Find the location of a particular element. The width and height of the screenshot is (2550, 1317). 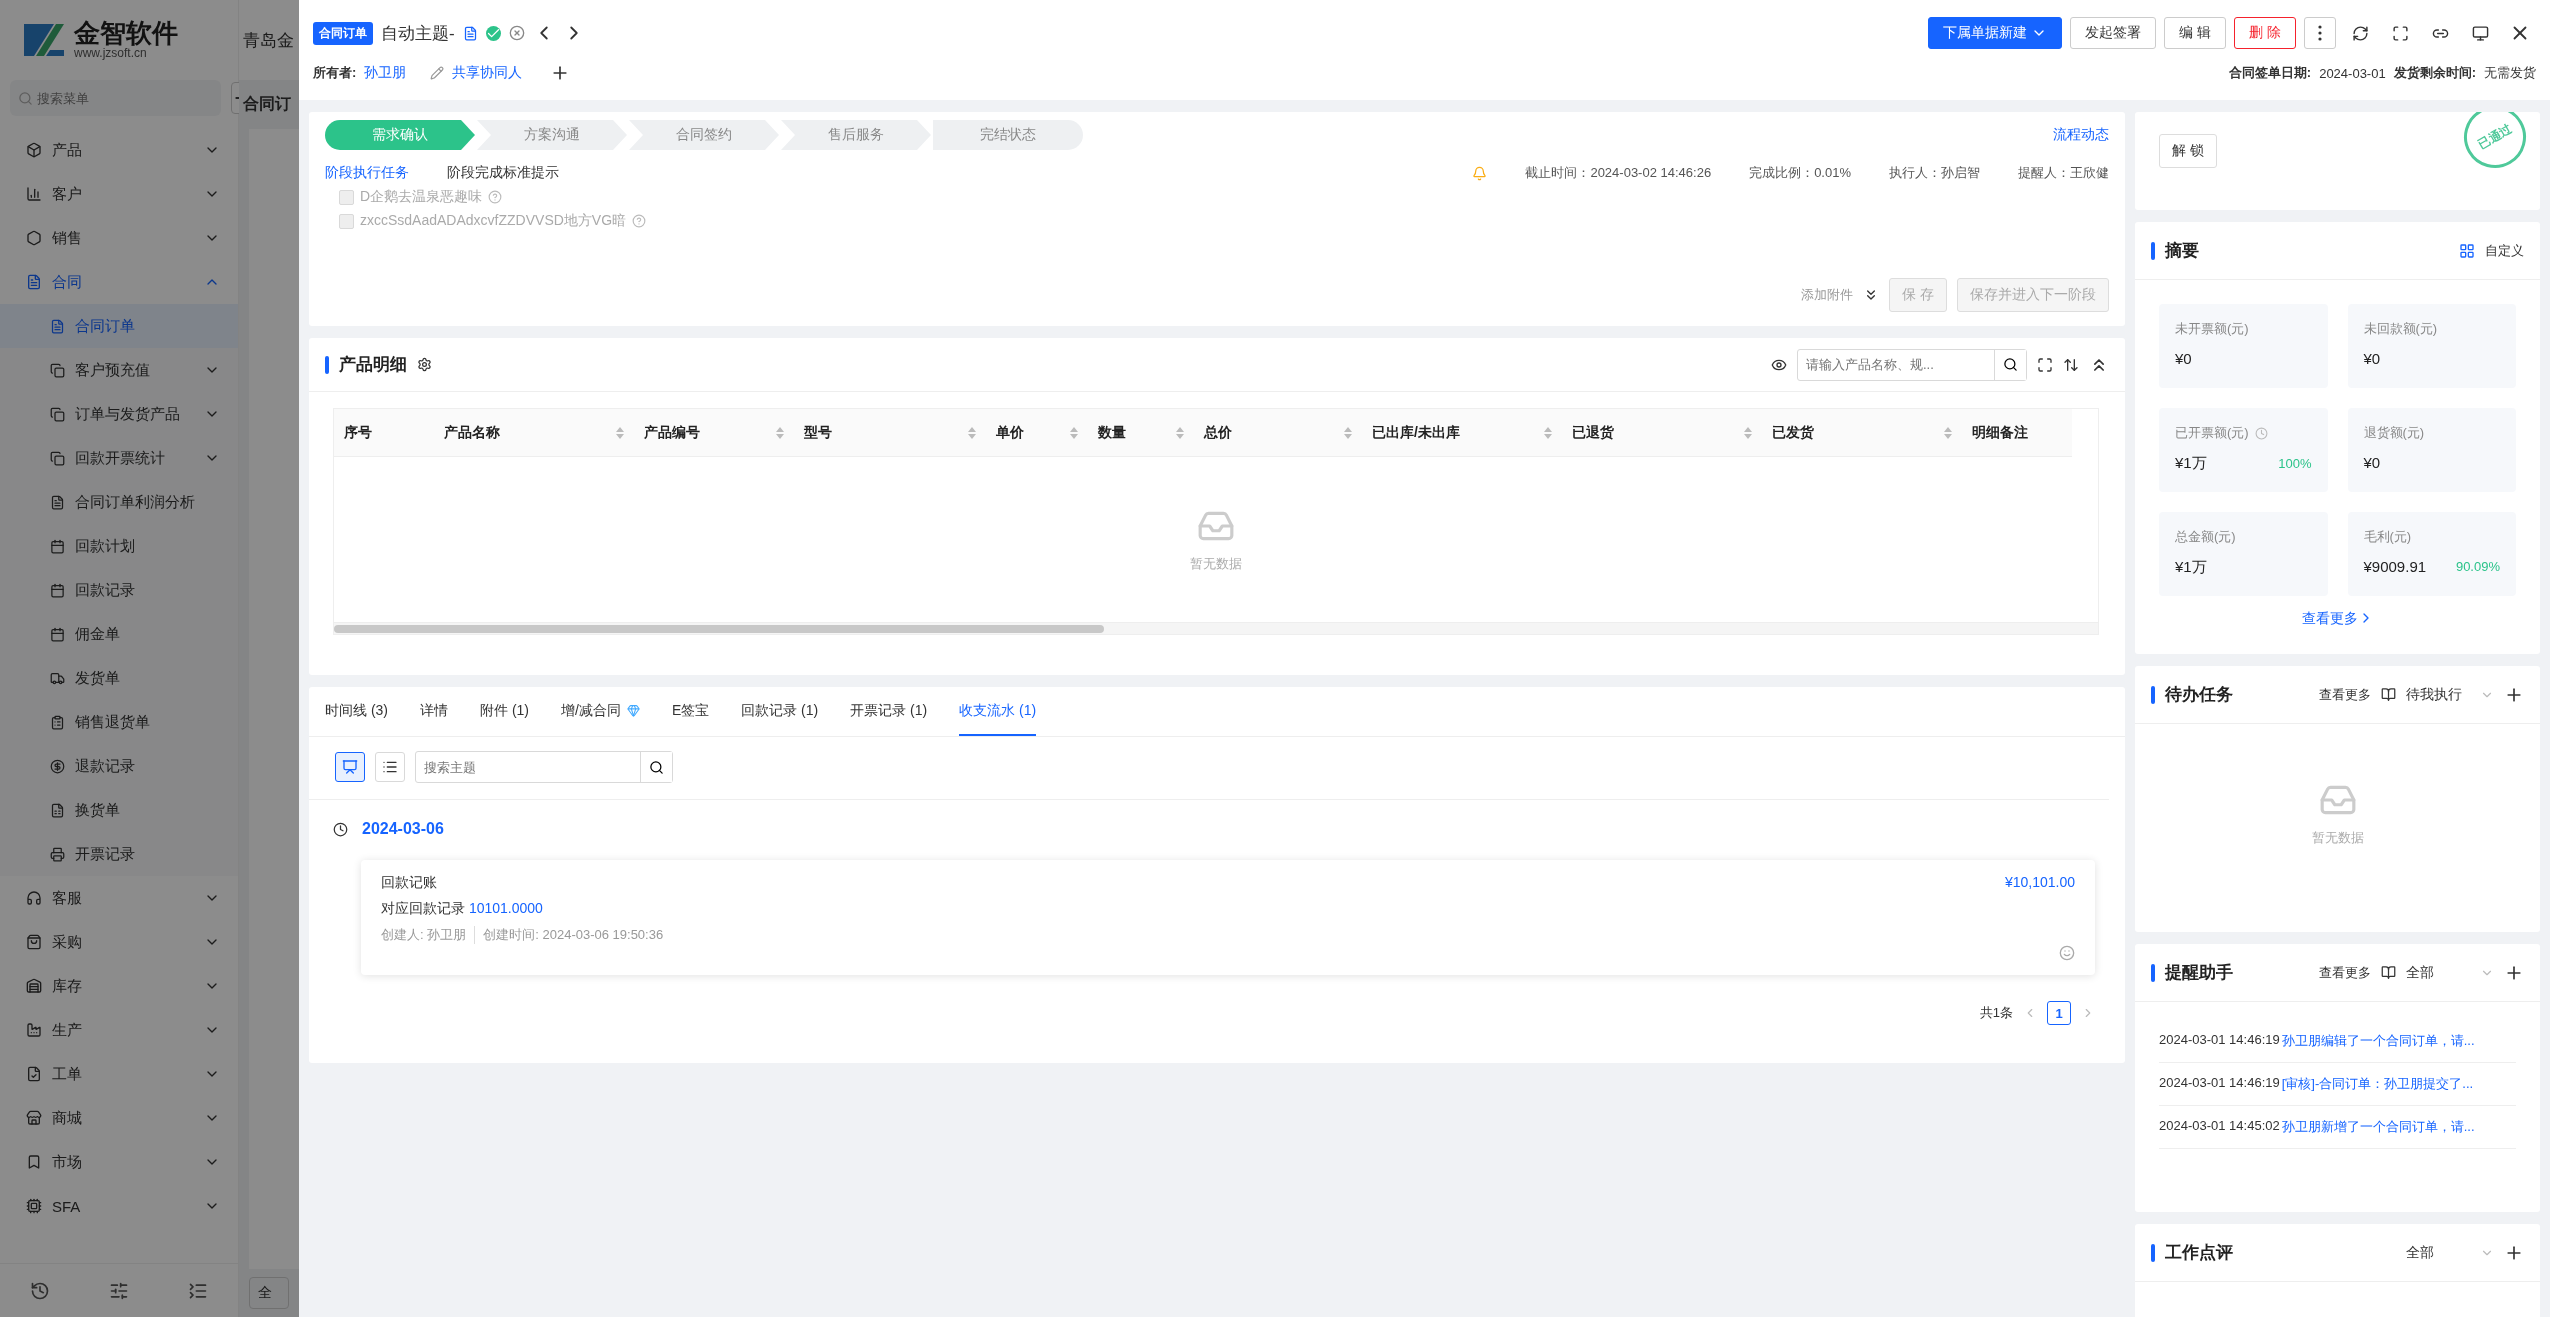

record-title: 自动主题- is located at coordinates (418, 33).